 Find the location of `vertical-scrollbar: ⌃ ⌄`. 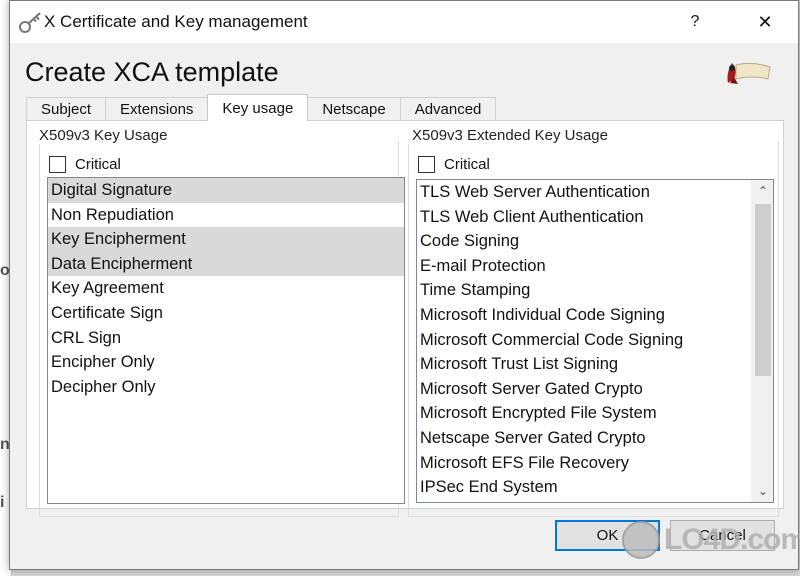

vertical-scrollbar: ⌃ ⌄ is located at coordinates (762, 341).